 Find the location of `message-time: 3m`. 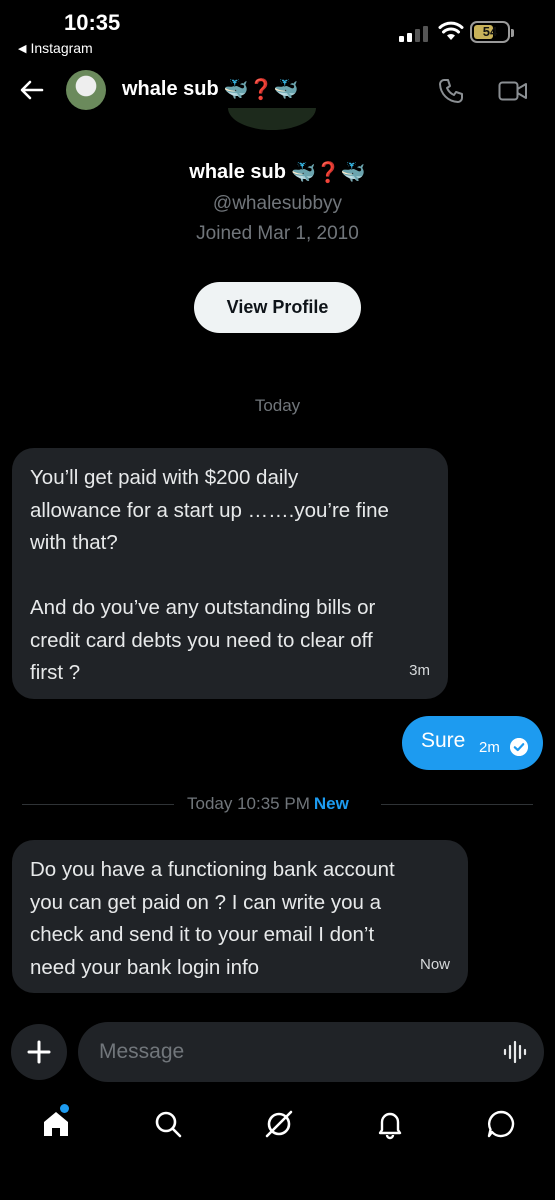

message-time: 3m is located at coordinates (419, 670).